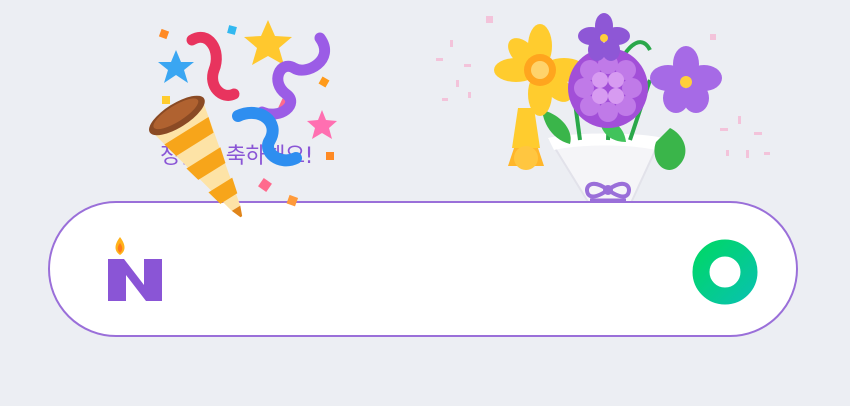  I want to click on naver-n-logo-icon, so click(136, 268).